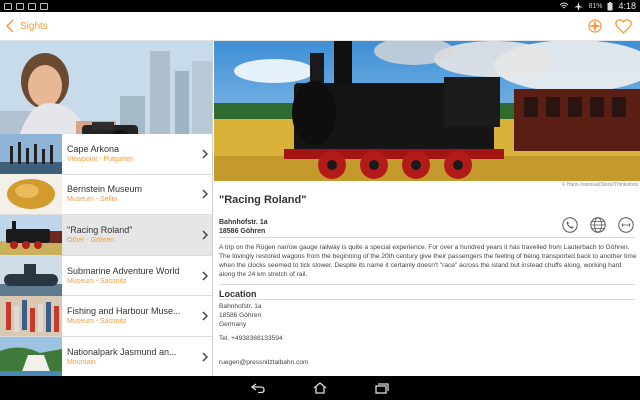 The image size is (640, 400). What do you see at coordinates (599, 185) in the screenshot?
I see `photo-credit: © Hans-Ivanova/iStock/Thinkstock` at bounding box center [599, 185].